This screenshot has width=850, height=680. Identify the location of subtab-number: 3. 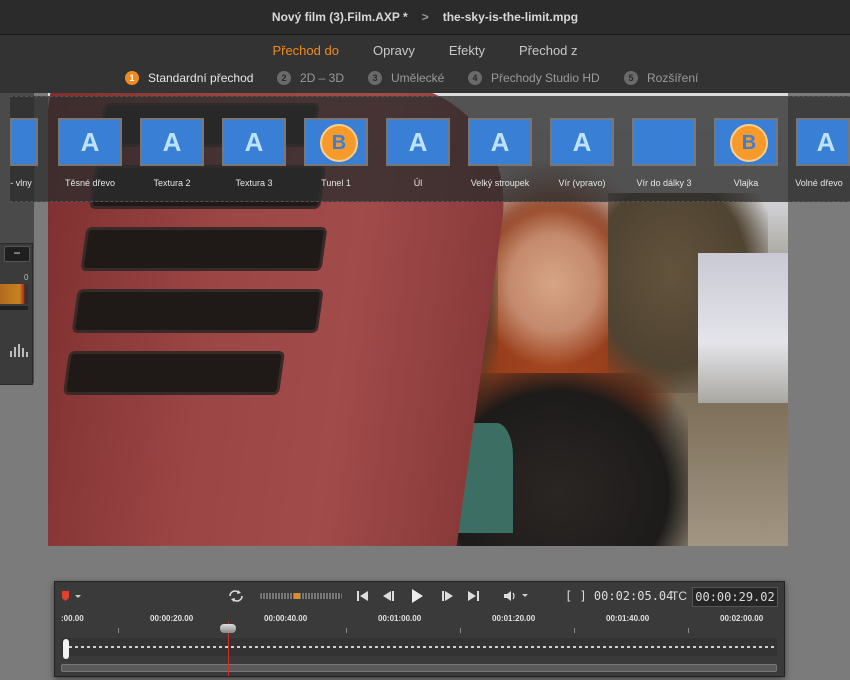
(375, 78).